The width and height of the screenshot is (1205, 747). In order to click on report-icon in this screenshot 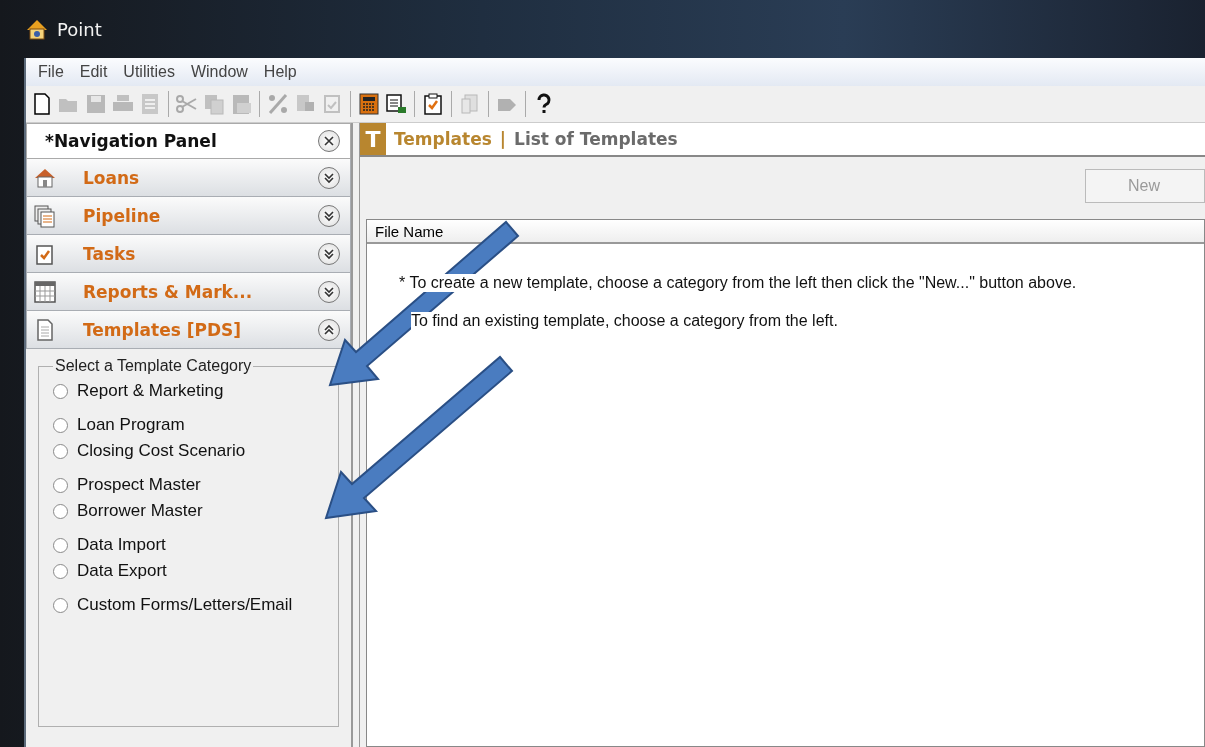, I will do `click(396, 104)`.